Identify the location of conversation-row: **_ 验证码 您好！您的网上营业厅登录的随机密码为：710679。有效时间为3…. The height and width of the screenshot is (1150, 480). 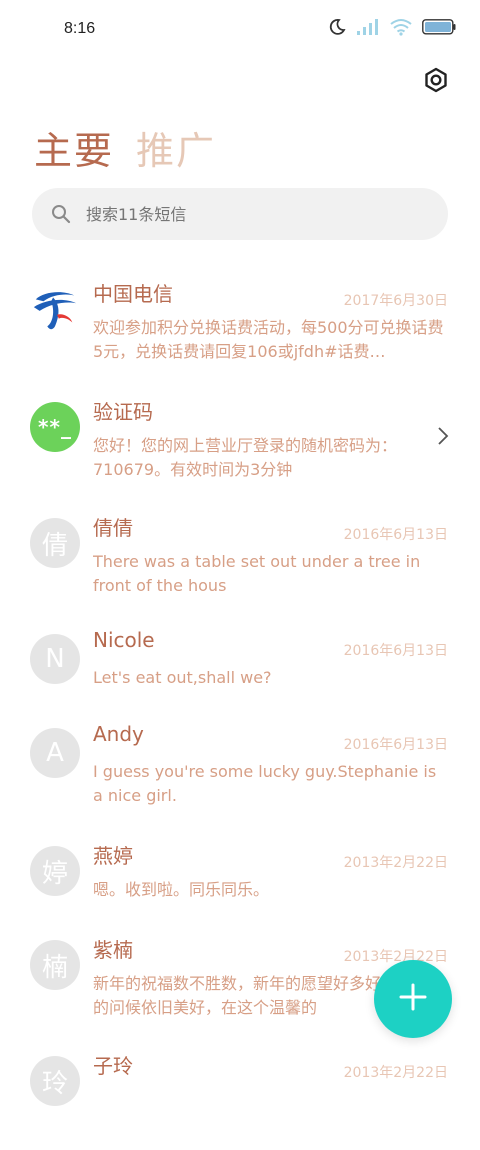
(240, 446).